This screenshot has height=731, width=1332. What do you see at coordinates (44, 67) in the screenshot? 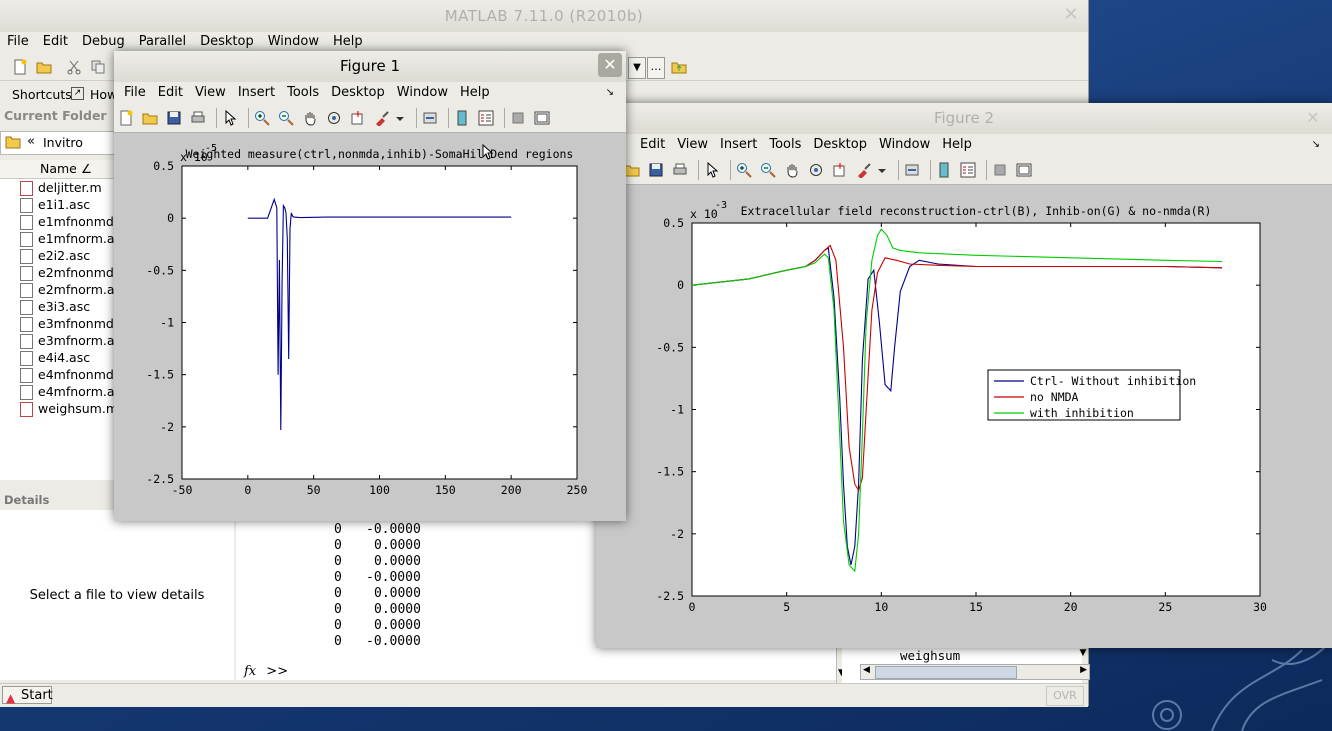
I see `open-folder-icon` at bounding box center [44, 67].